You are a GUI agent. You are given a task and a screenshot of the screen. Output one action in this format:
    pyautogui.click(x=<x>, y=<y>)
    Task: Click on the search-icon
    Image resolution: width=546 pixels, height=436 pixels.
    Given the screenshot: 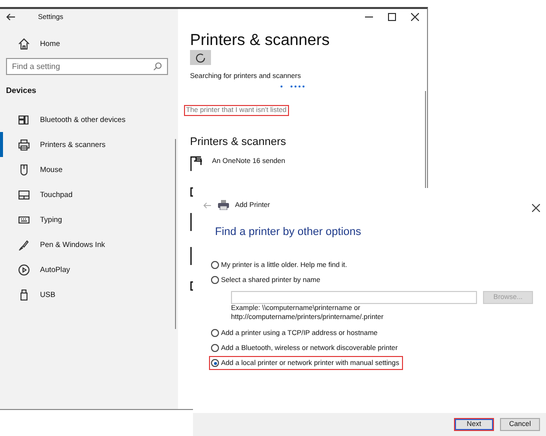 What is the action you would take?
    pyautogui.click(x=157, y=66)
    